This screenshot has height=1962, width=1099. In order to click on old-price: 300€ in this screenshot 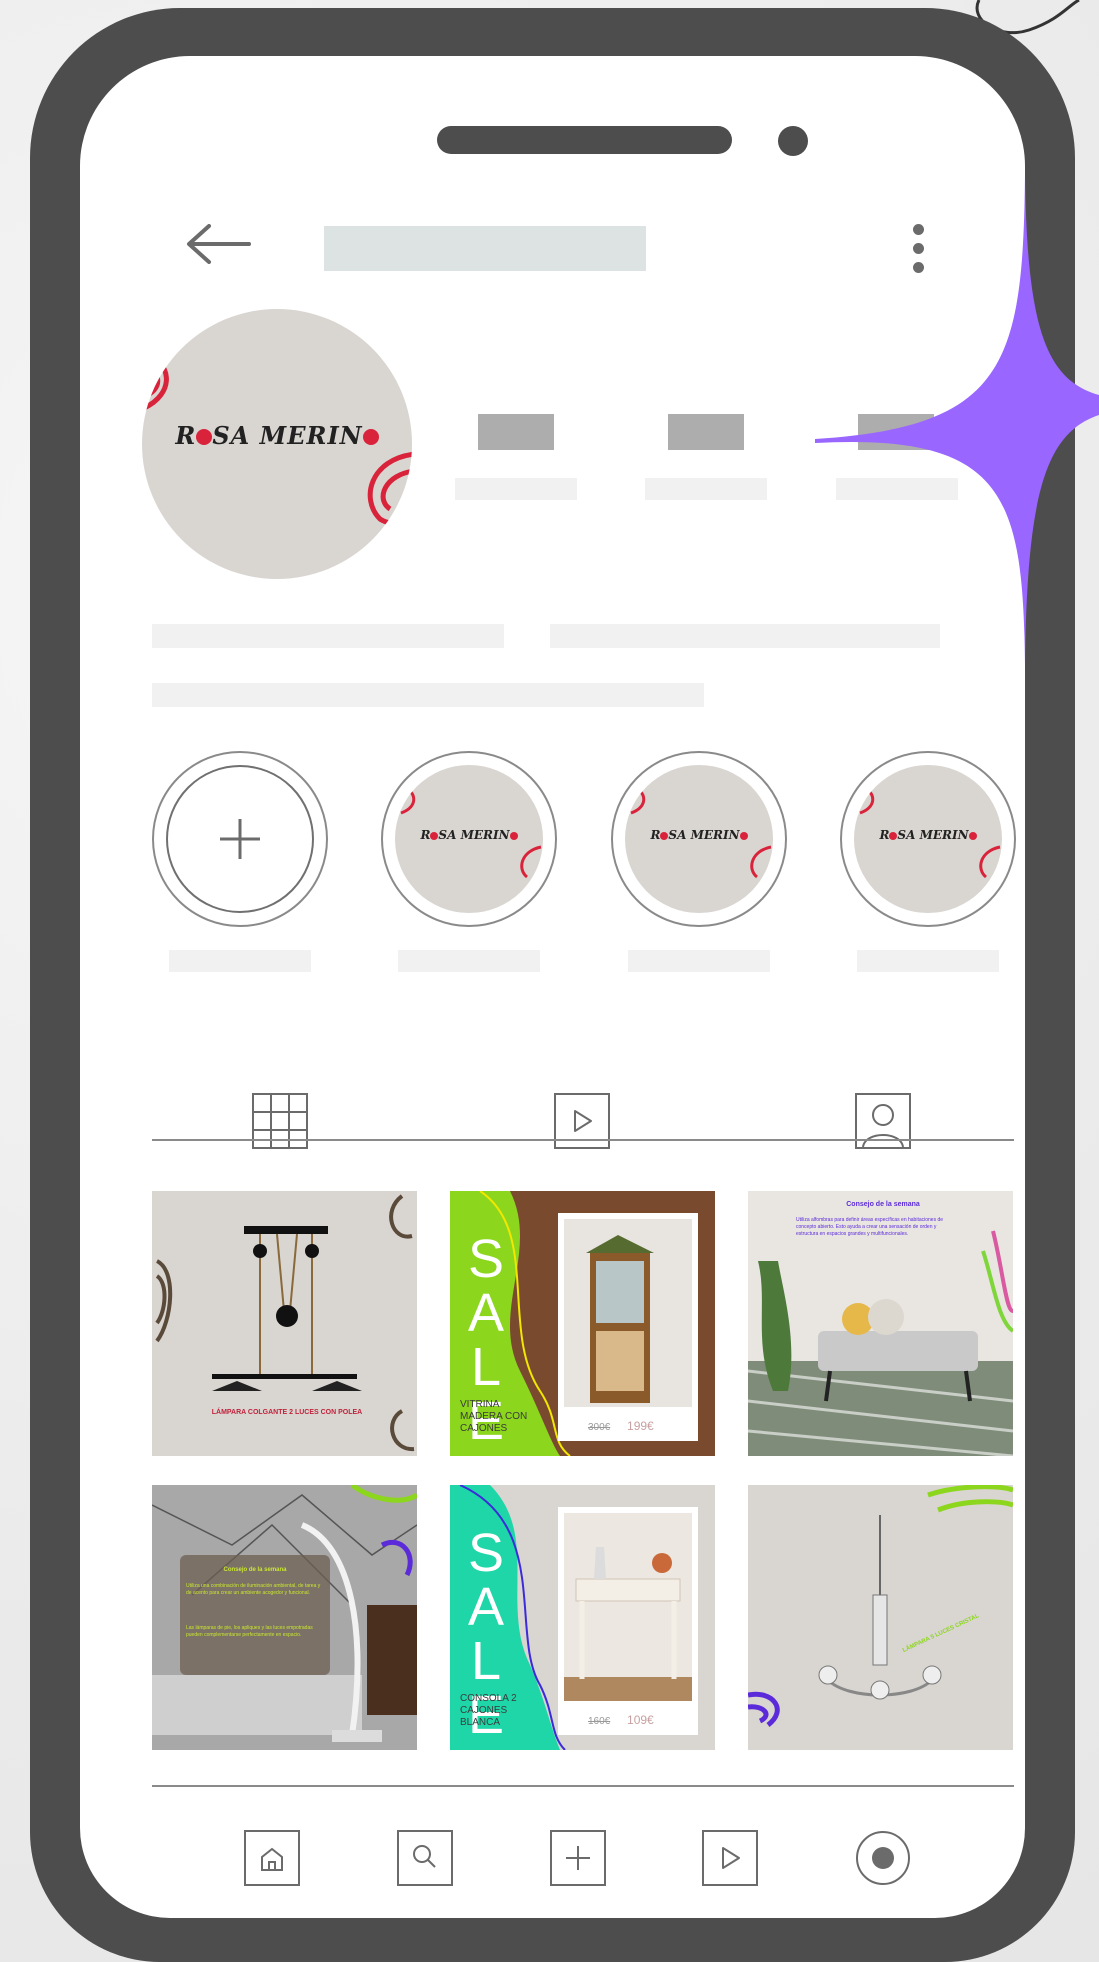, I will do `click(599, 1427)`.